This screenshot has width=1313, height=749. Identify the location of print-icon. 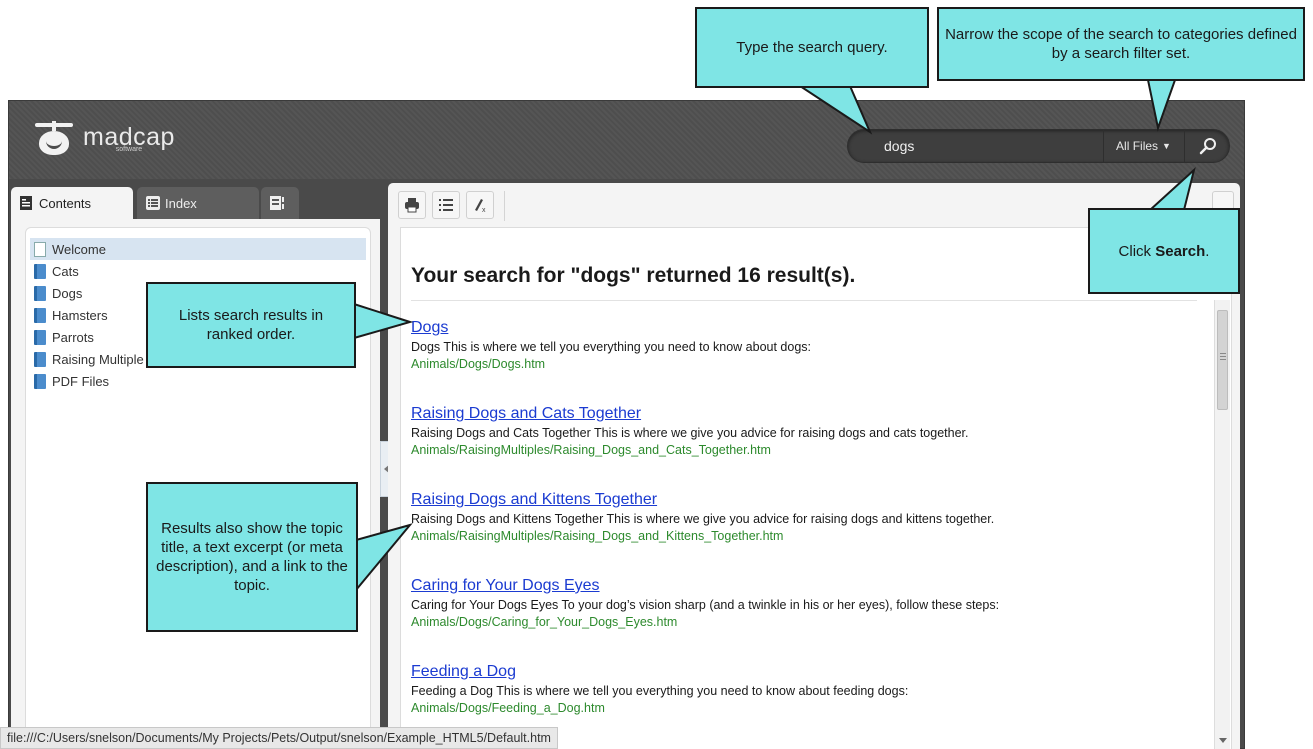
(412, 205).